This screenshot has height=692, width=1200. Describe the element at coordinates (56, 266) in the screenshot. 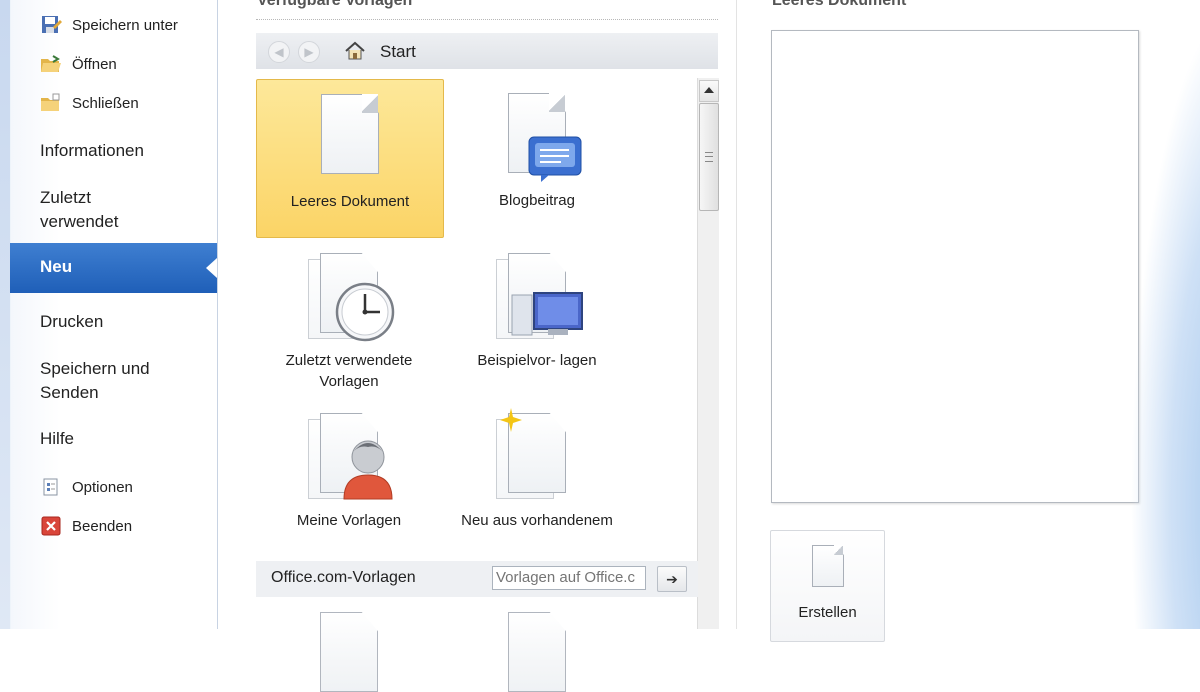

I see `nav-new-label: Neu` at that location.